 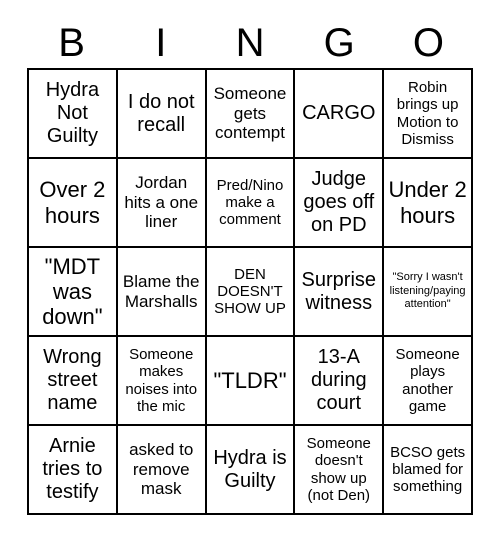 I want to click on bingo-cell-r5c5: BCSO gets blamed for something, so click(x=428, y=470).